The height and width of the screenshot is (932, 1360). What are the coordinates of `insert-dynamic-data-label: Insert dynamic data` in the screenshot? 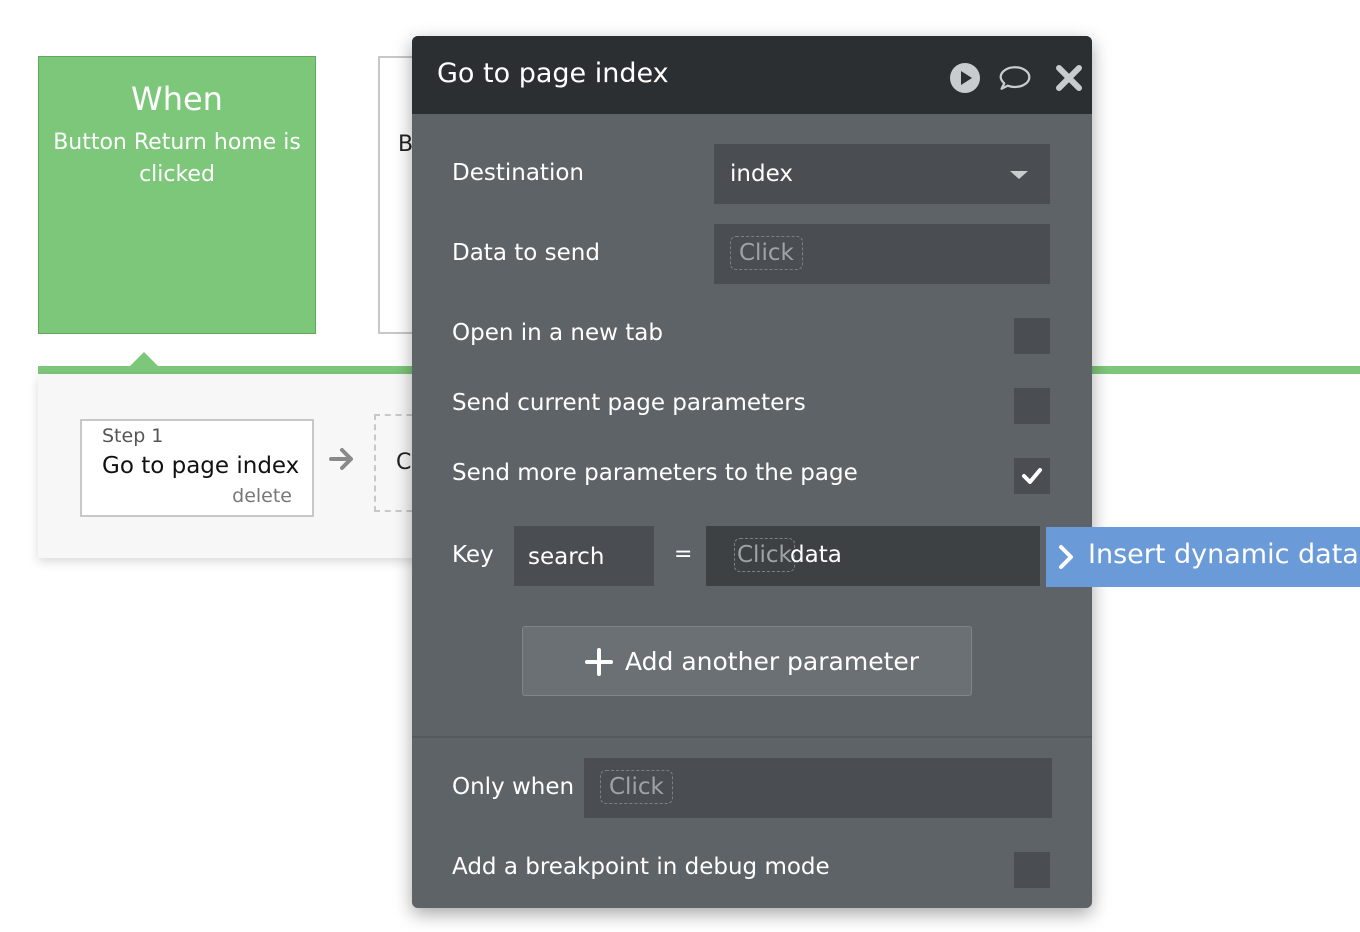 It's located at (1223, 554).